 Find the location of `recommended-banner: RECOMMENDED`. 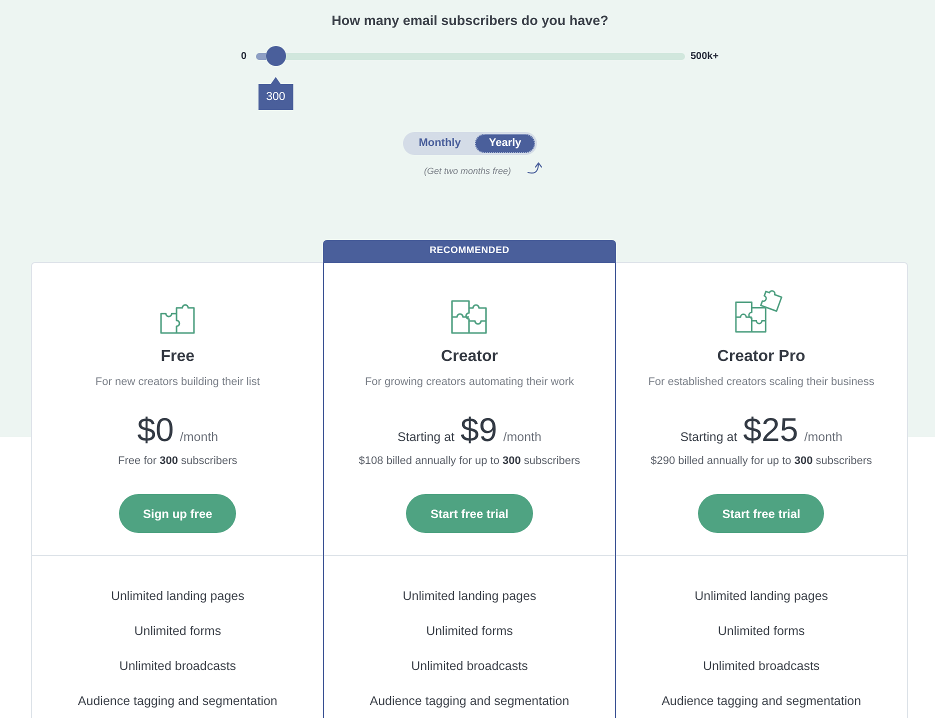

recommended-banner: RECOMMENDED is located at coordinates (469, 251).